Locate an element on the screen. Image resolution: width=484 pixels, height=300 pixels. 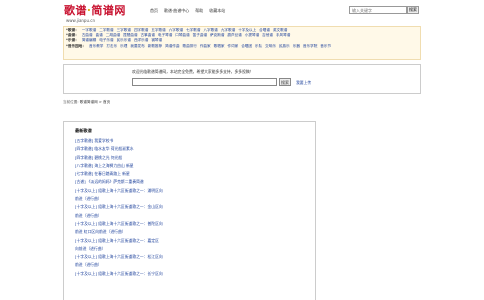
header-search: 搜索 is located at coordinates (384, 10).